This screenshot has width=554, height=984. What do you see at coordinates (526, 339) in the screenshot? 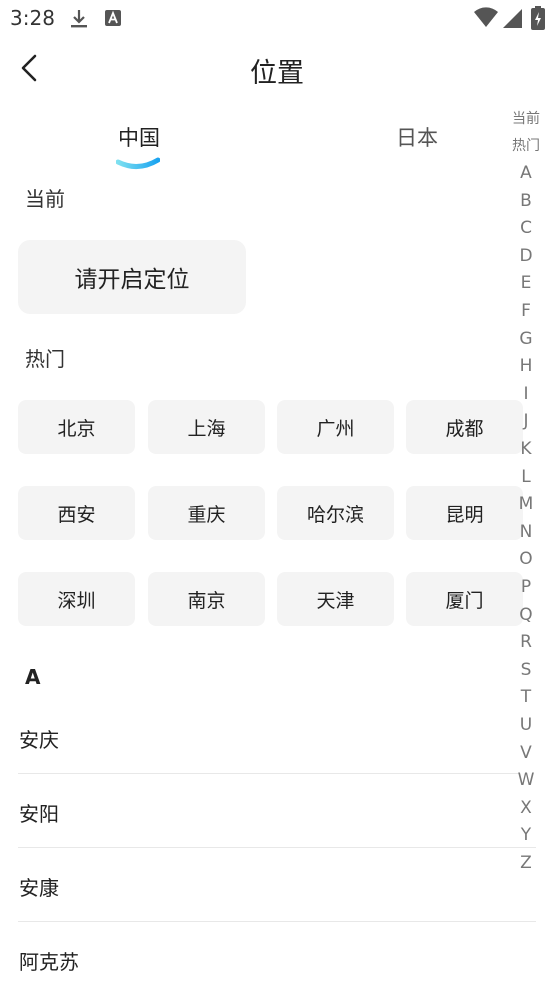
I see `index-item-letter: G` at bounding box center [526, 339].